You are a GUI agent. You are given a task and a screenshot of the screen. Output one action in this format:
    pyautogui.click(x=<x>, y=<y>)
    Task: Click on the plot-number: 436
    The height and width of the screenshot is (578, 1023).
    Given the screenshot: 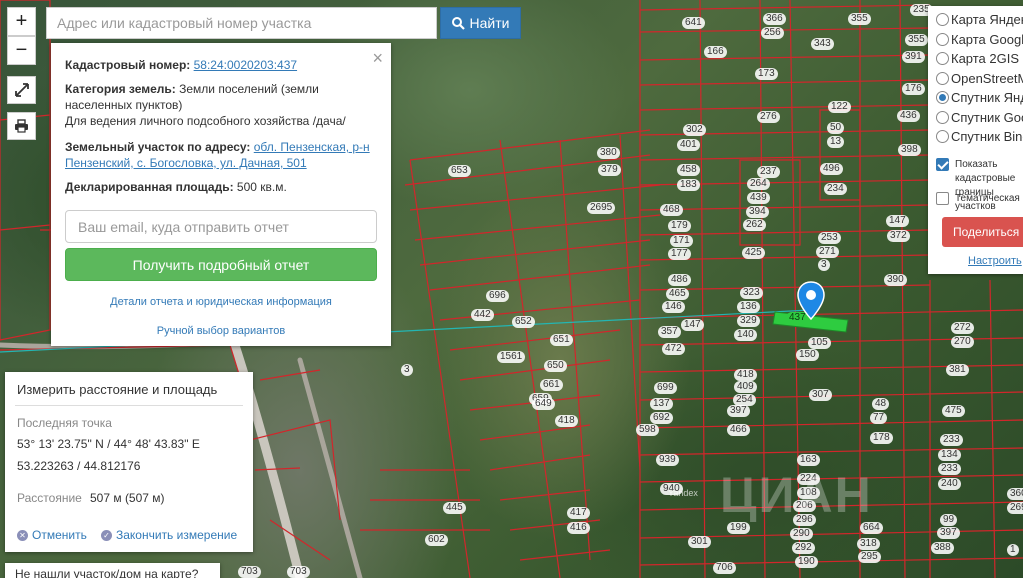 What is the action you would take?
    pyautogui.click(x=908, y=116)
    